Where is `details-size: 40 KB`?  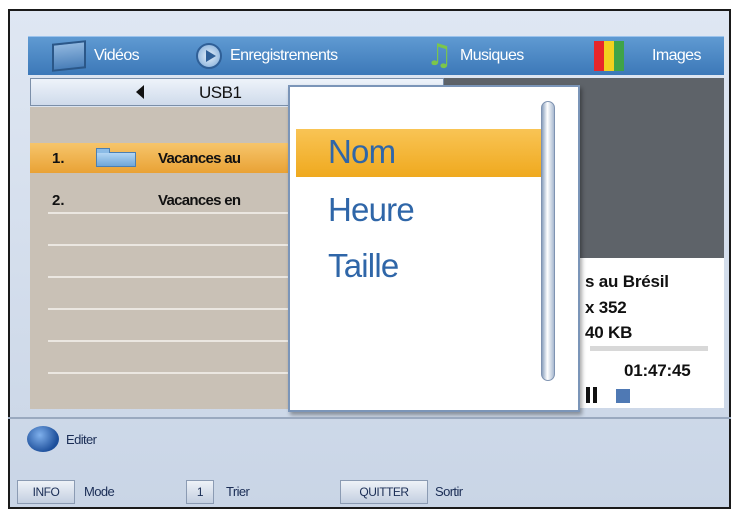 details-size: 40 KB is located at coordinates (609, 332).